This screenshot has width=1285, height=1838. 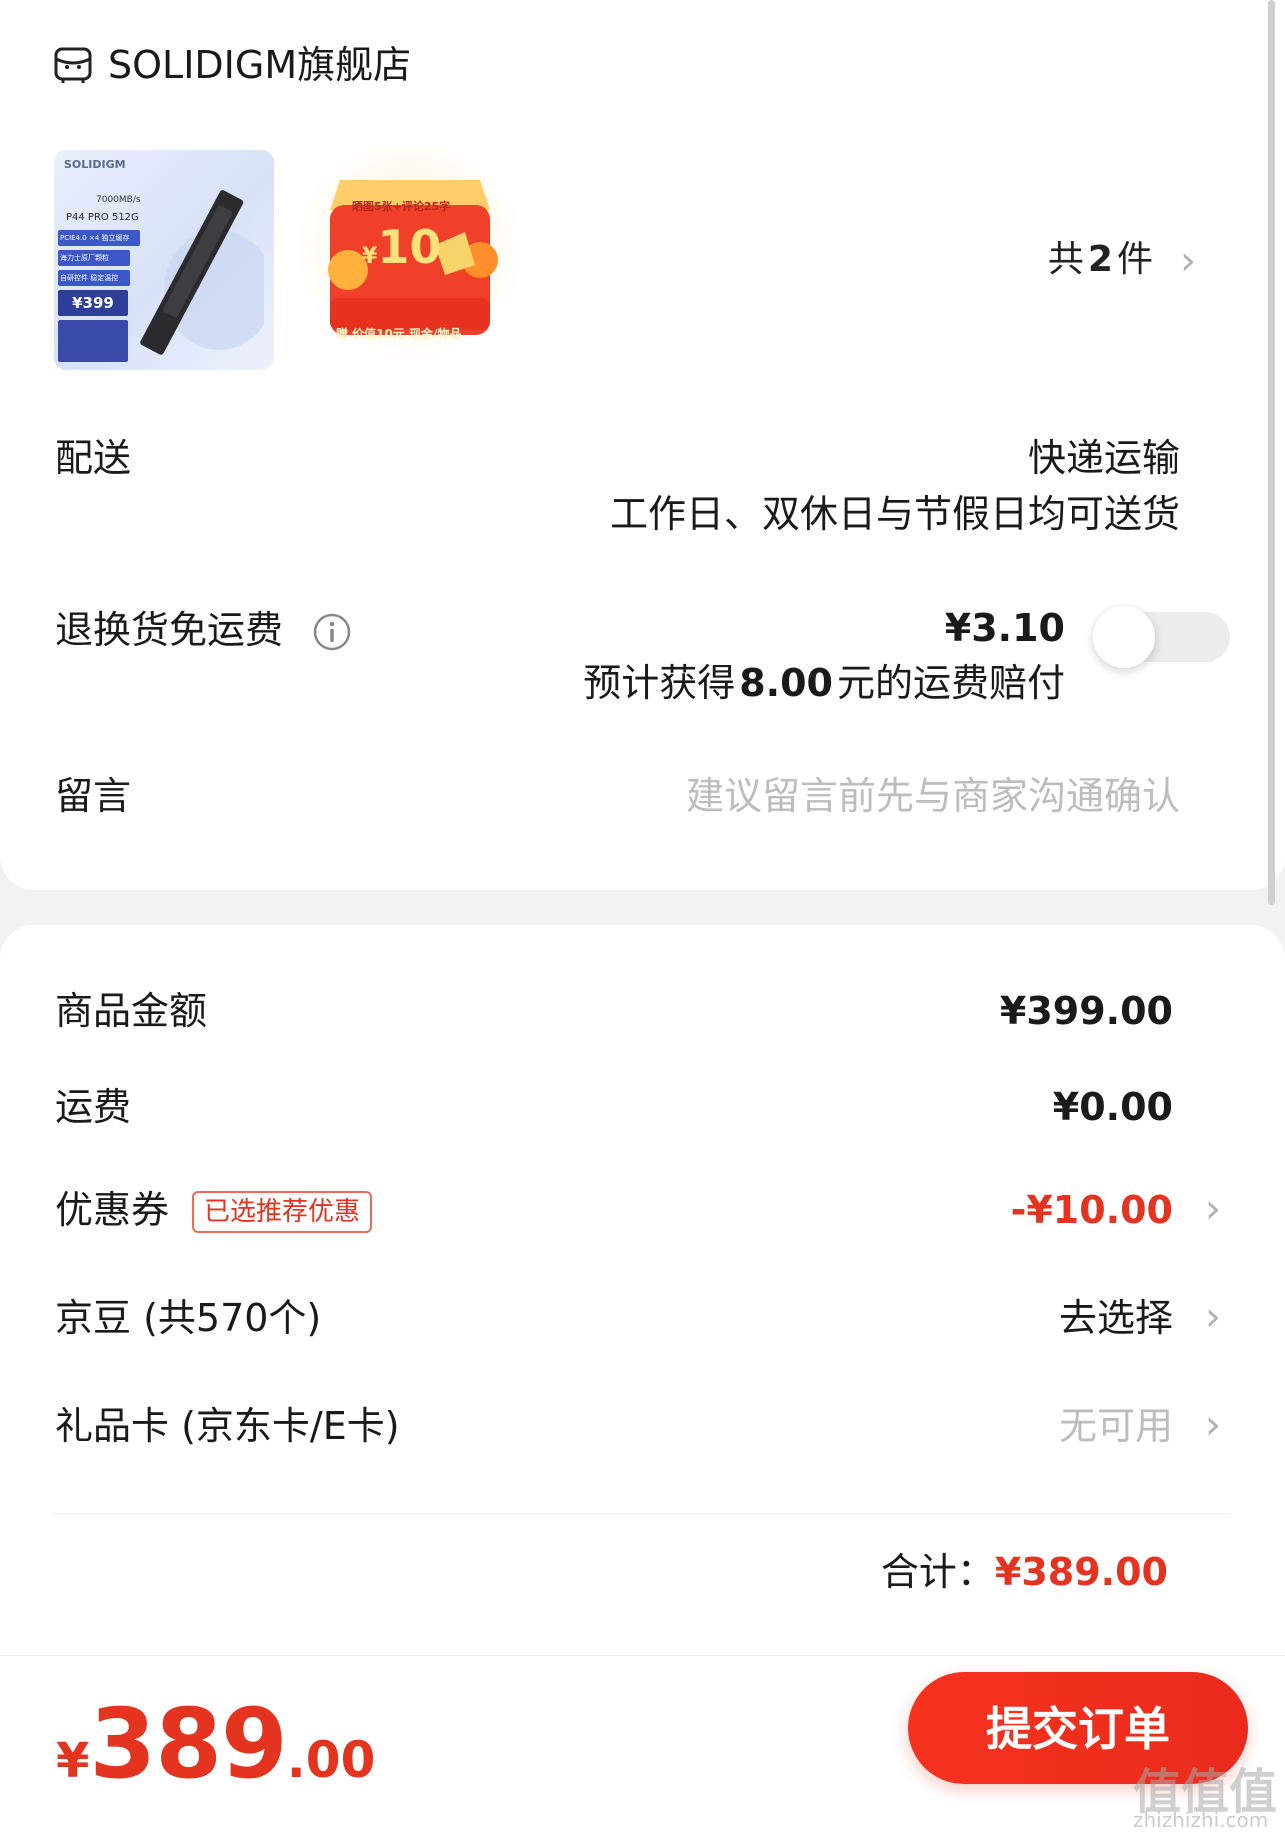 What do you see at coordinates (1271, 452) in the screenshot?
I see `scrollbar` at bounding box center [1271, 452].